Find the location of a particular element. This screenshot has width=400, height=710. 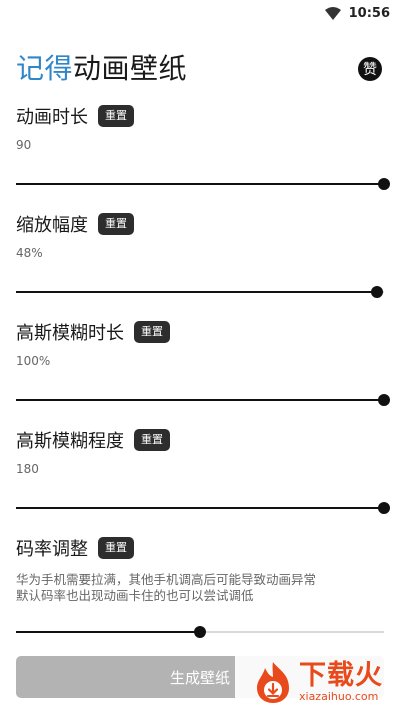

description-line: 华为手机需要拉满，其他手机调高后可能导致动画异常 is located at coordinates (166, 579).